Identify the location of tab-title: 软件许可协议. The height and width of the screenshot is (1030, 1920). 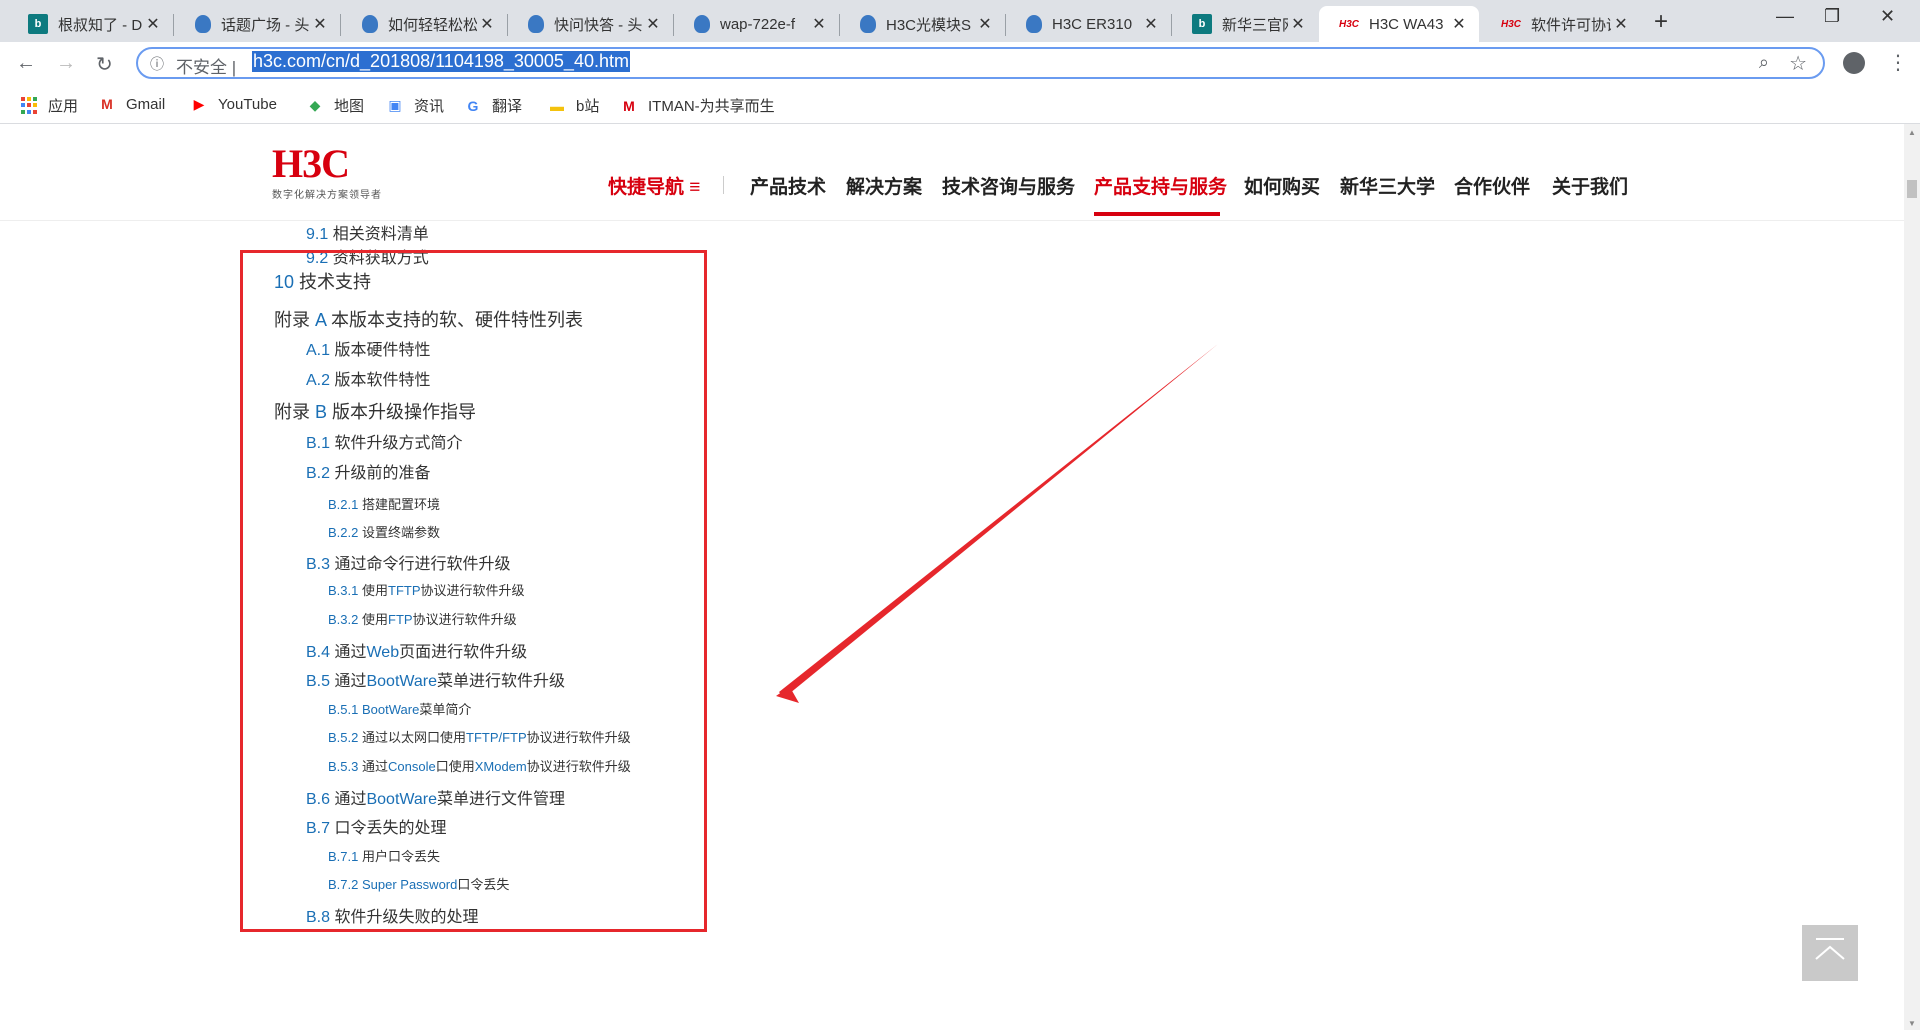
(1571, 25).